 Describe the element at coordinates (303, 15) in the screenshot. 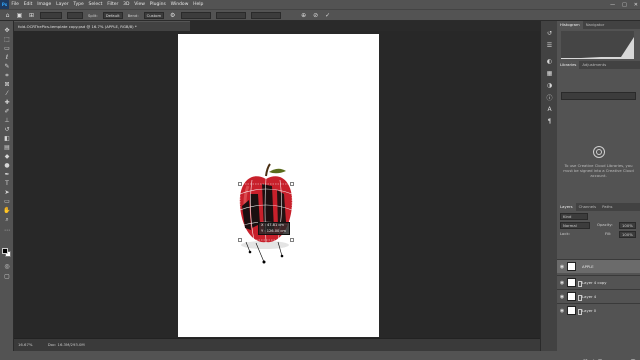

I see `puppet-warp-icon: ⊕` at that location.